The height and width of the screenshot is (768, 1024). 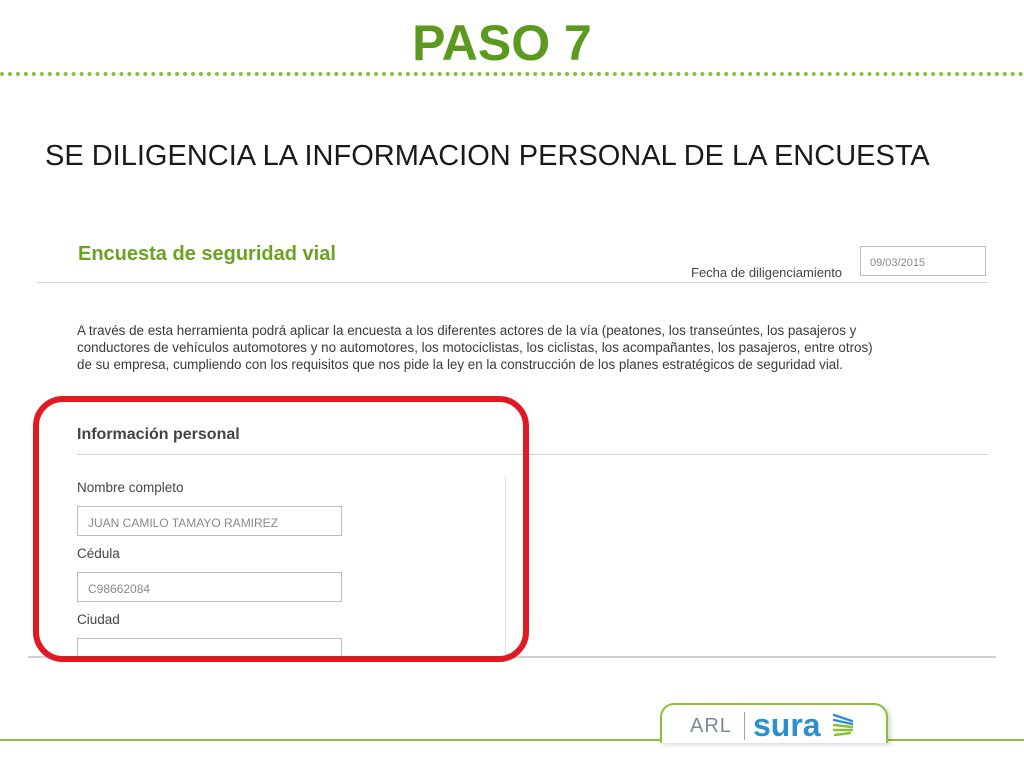 I want to click on logo-brand-text: sura, so click(x=787, y=725).